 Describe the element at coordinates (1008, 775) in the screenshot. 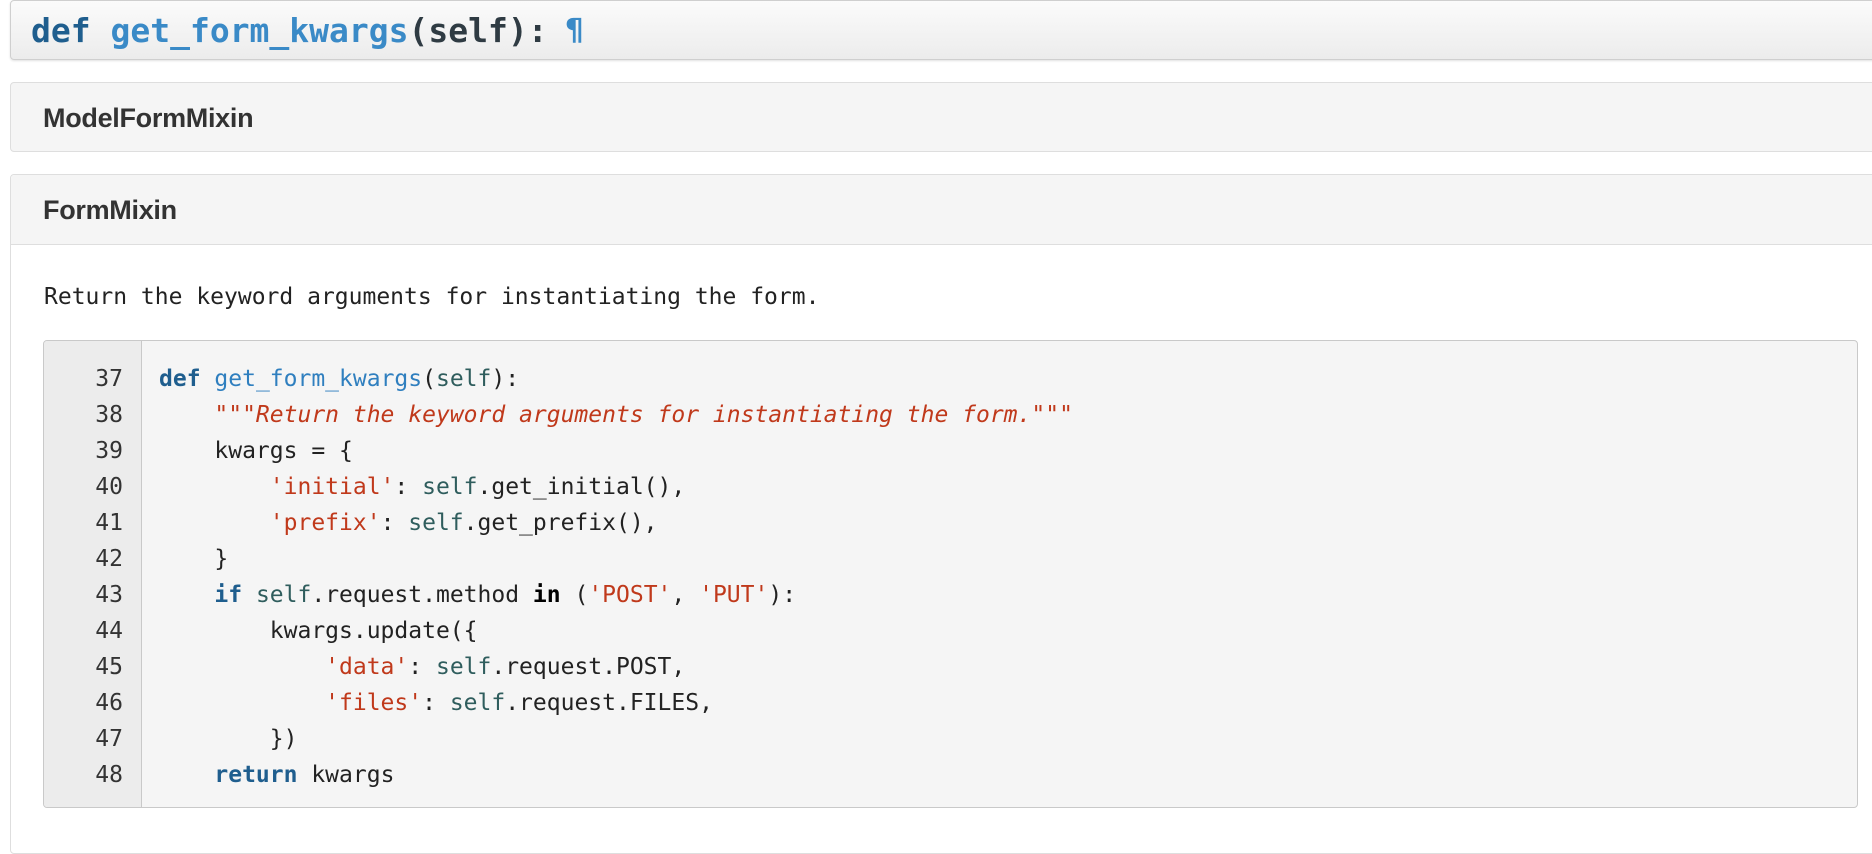

I see `code-line: return kwargs` at that location.